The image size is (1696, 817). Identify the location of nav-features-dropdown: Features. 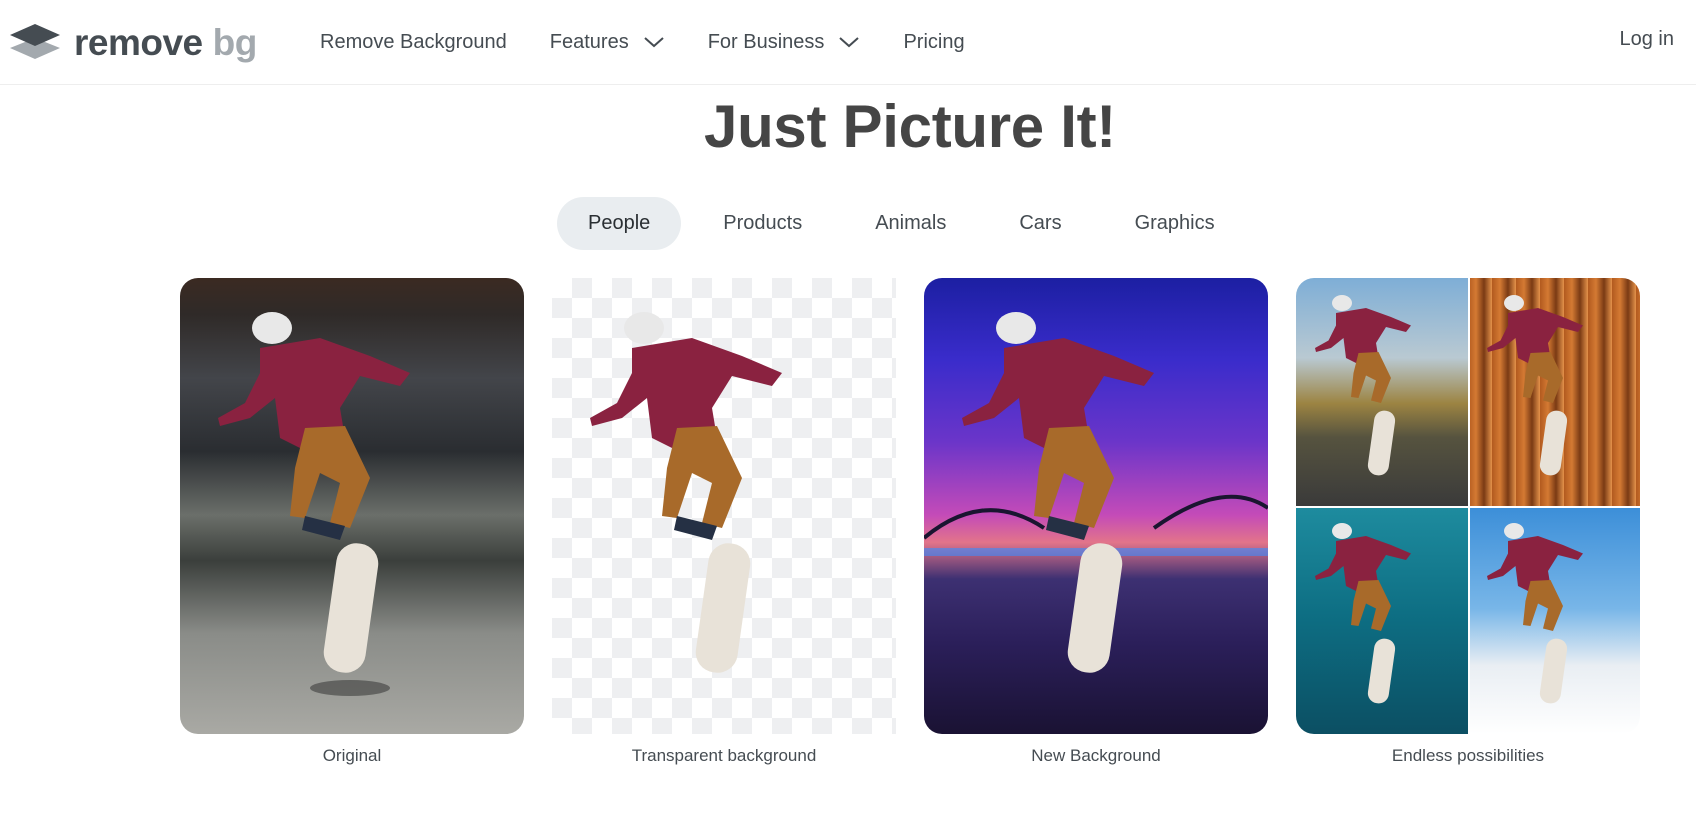
(607, 42).